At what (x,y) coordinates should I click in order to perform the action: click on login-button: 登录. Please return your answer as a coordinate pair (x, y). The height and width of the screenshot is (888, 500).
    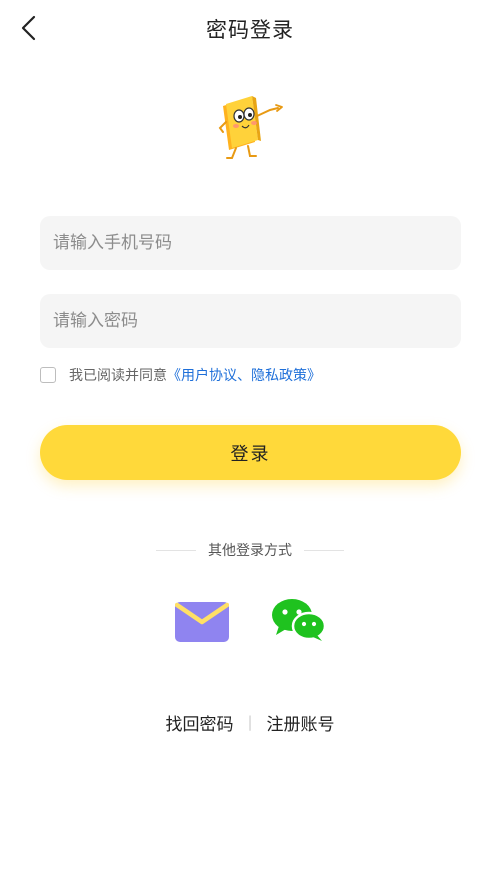
    Looking at the image, I should click on (250, 452).